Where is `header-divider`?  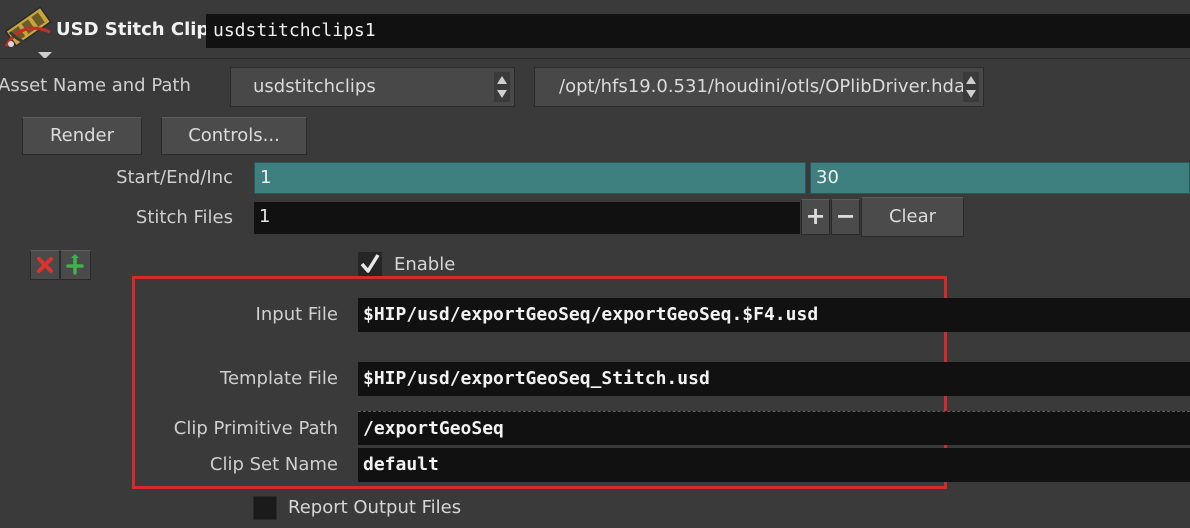 header-divider is located at coordinates (595, 58).